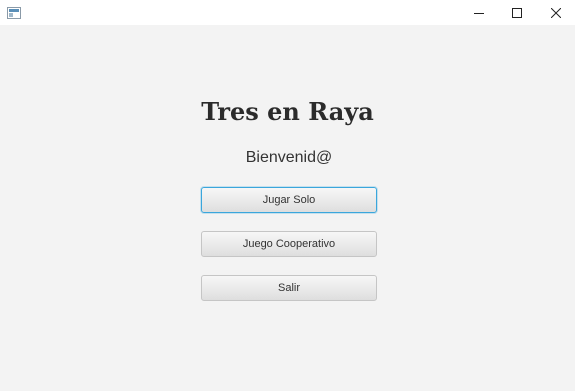  What do you see at coordinates (14, 12) in the screenshot?
I see `app-icon` at bounding box center [14, 12].